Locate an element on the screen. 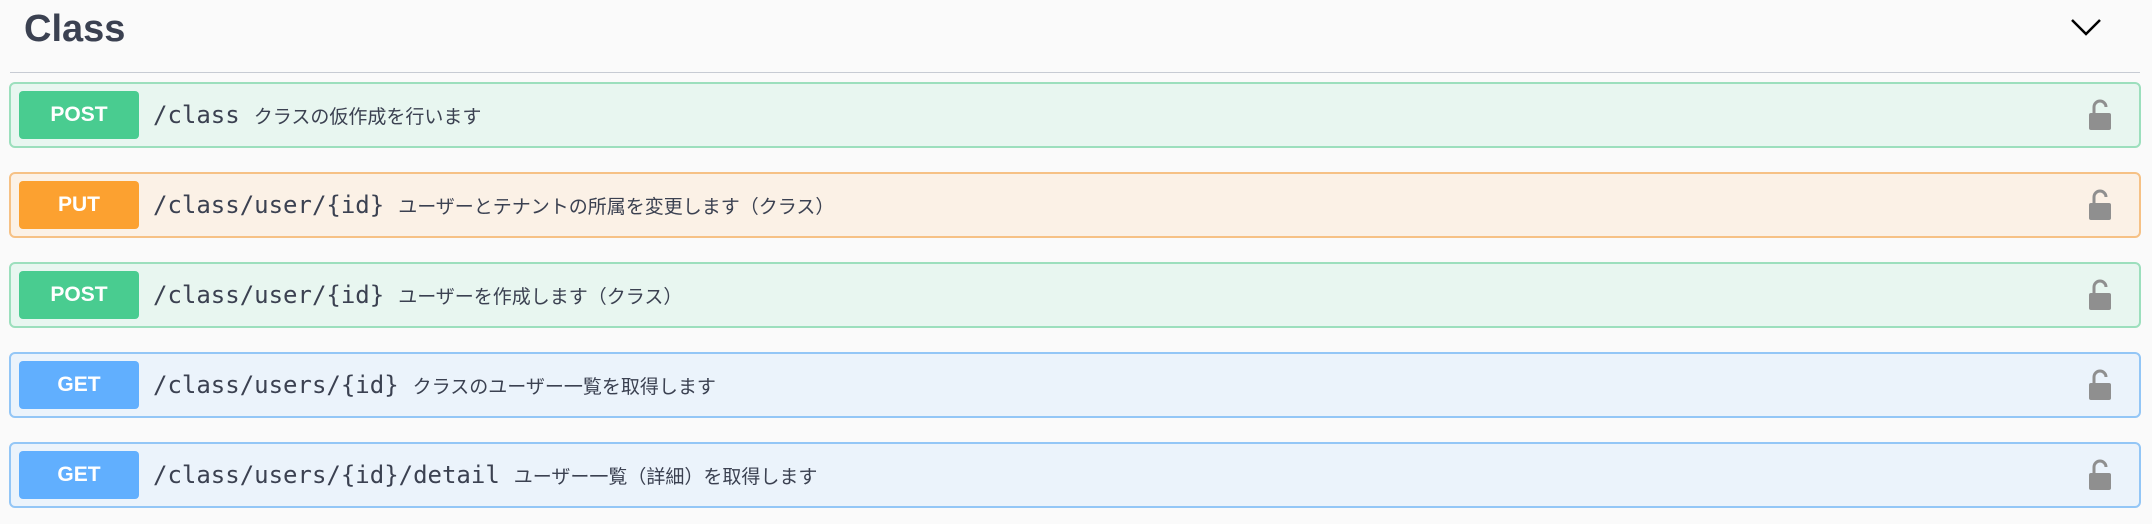 The width and height of the screenshot is (2152, 524). operation-path: /class/users/{id}/detail ユーザー一覧（詳細）を取得します is located at coordinates (485, 475).